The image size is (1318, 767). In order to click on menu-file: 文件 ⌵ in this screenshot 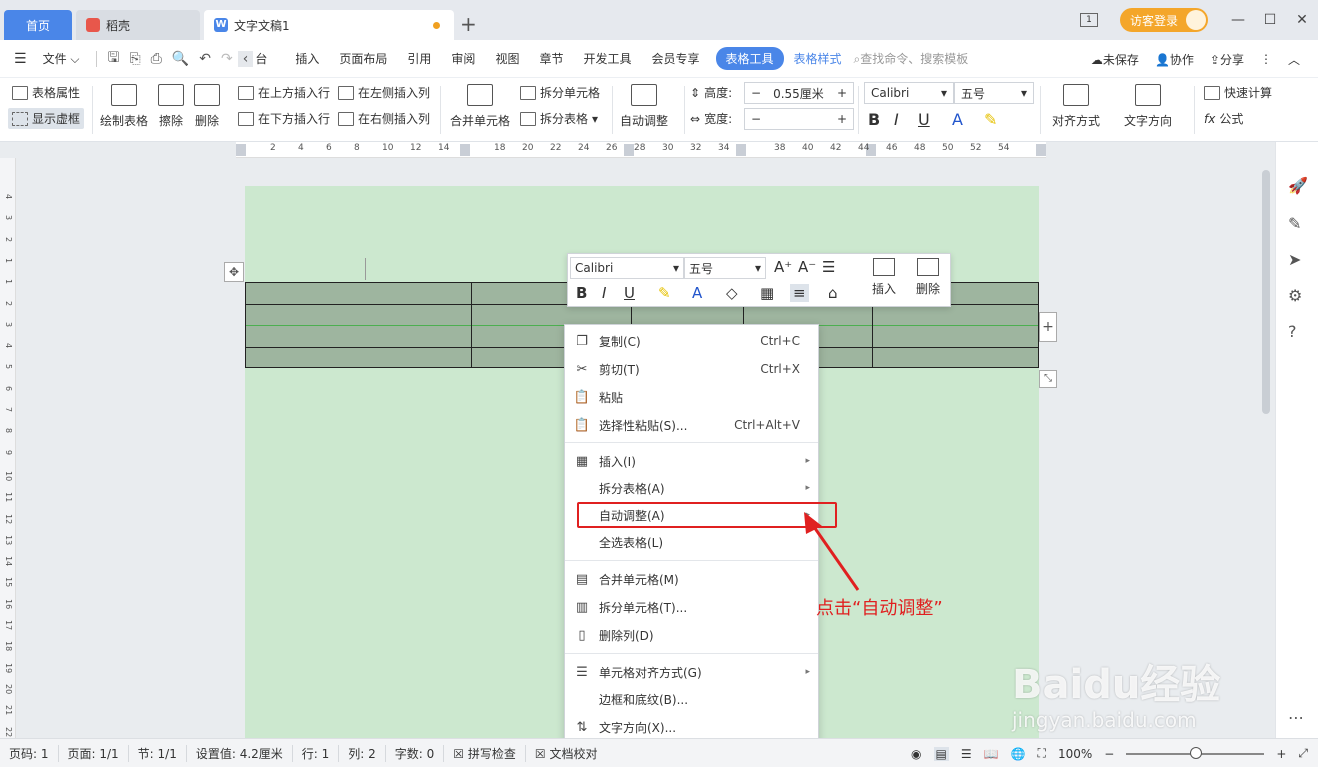, I will do `click(61, 58)`.